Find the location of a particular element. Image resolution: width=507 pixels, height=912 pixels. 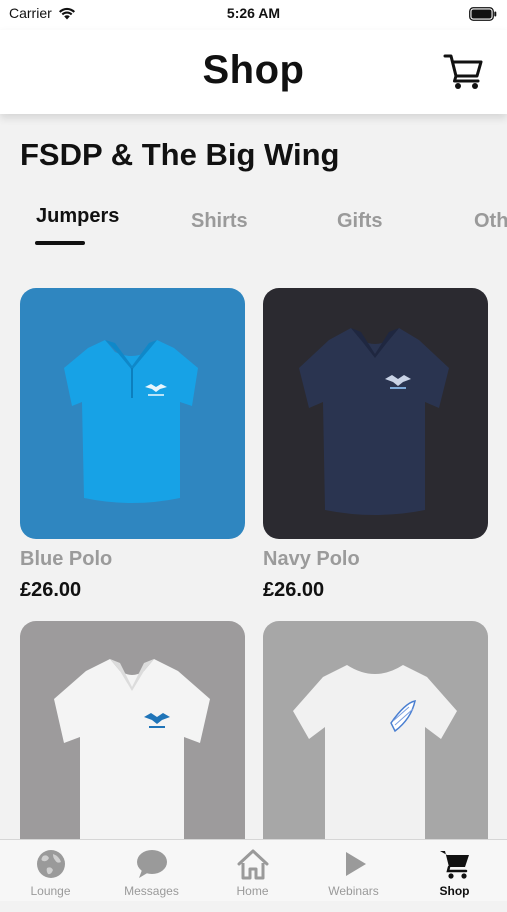

status-bar: Carrier 5:26 AM is located at coordinates (253, 15).